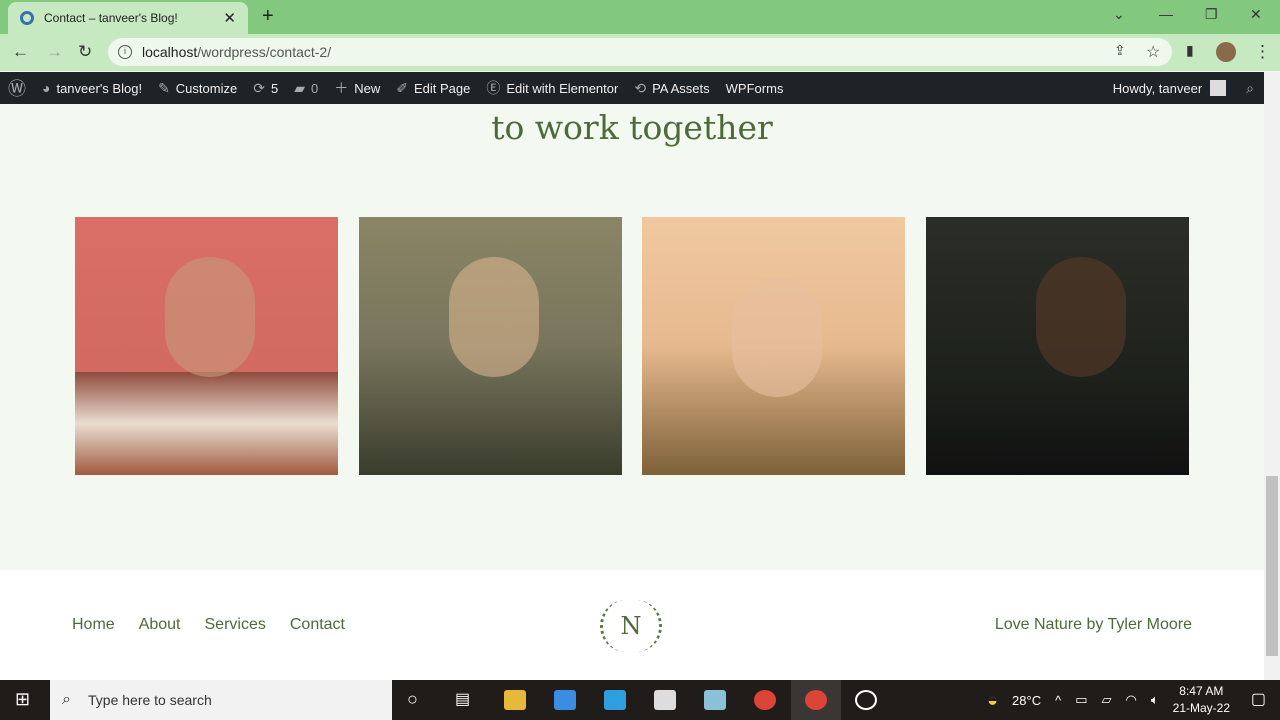 The height and width of the screenshot is (720, 1280). What do you see at coordinates (27, 18) in the screenshot?
I see `site-favicon-icon` at bounding box center [27, 18].